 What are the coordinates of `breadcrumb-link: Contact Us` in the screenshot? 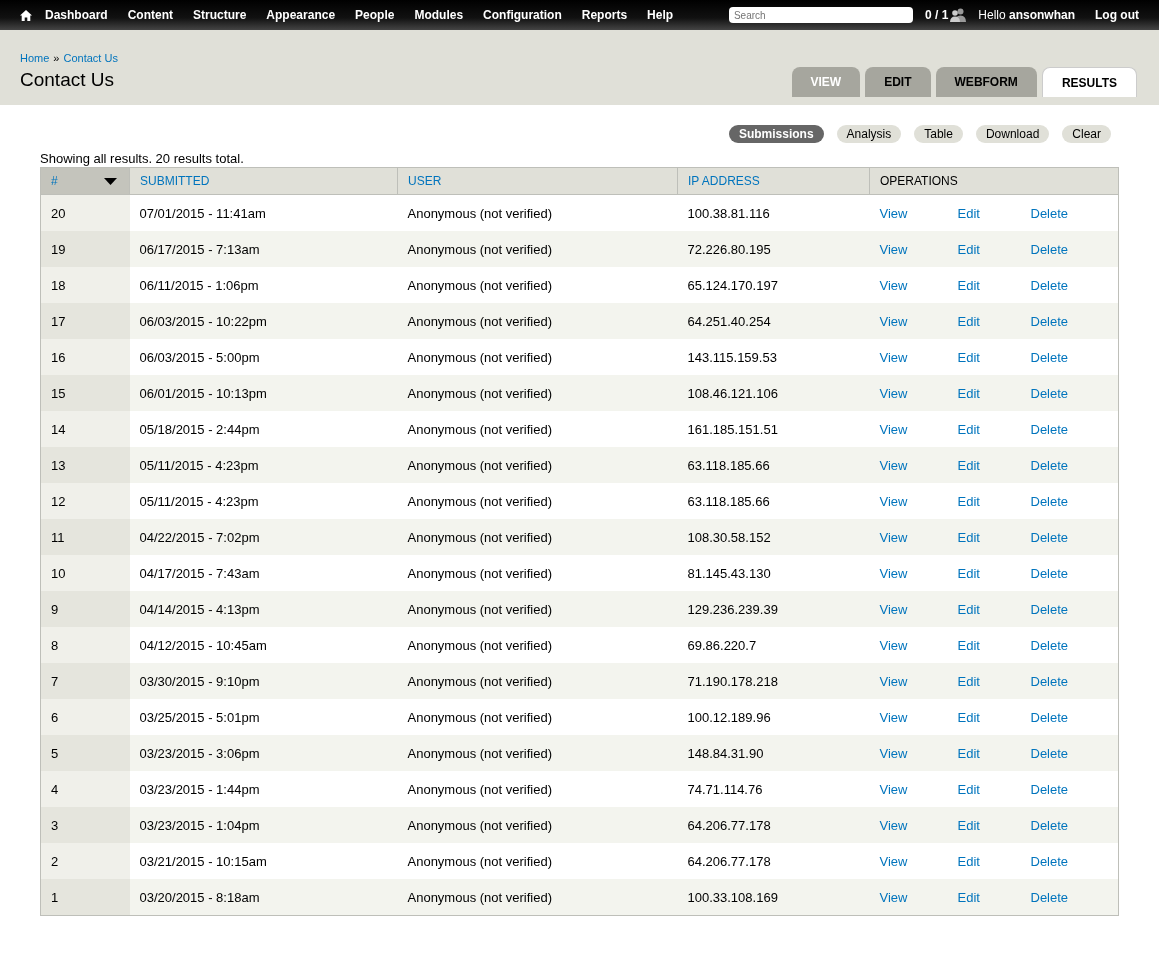 It's located at (90, 58).